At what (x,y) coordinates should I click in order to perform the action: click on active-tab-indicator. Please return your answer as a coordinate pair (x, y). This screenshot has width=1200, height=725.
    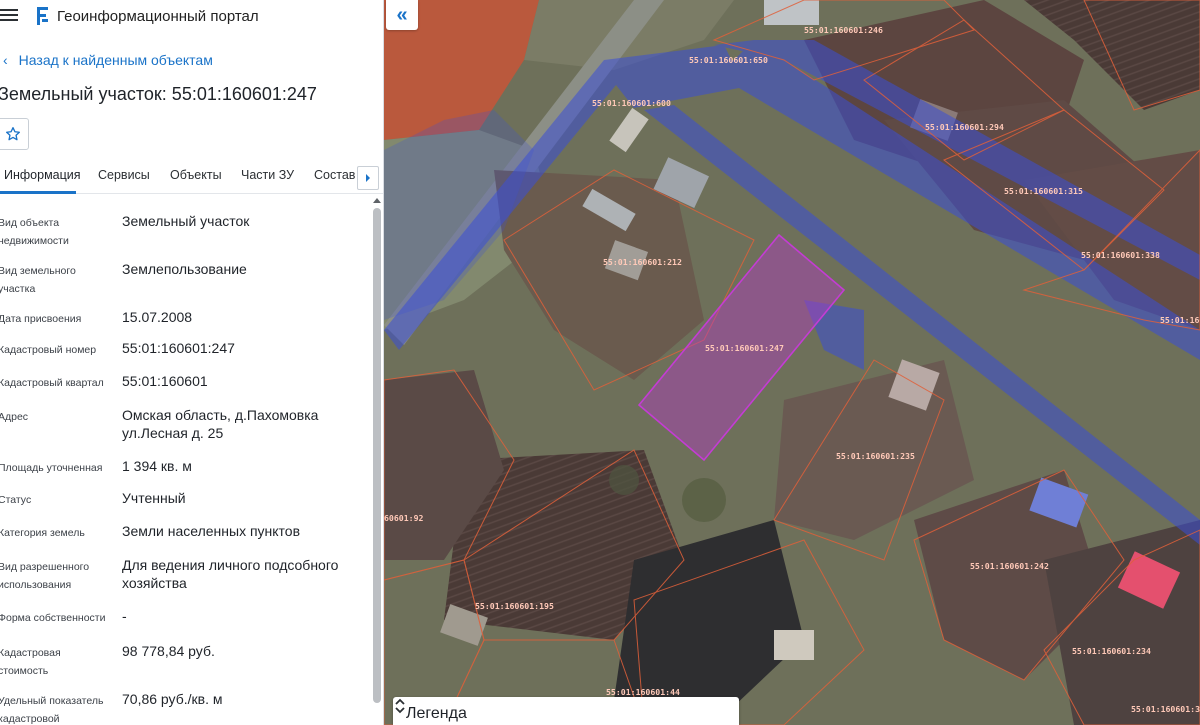
    Looking at the image, I should click on (38, 192).